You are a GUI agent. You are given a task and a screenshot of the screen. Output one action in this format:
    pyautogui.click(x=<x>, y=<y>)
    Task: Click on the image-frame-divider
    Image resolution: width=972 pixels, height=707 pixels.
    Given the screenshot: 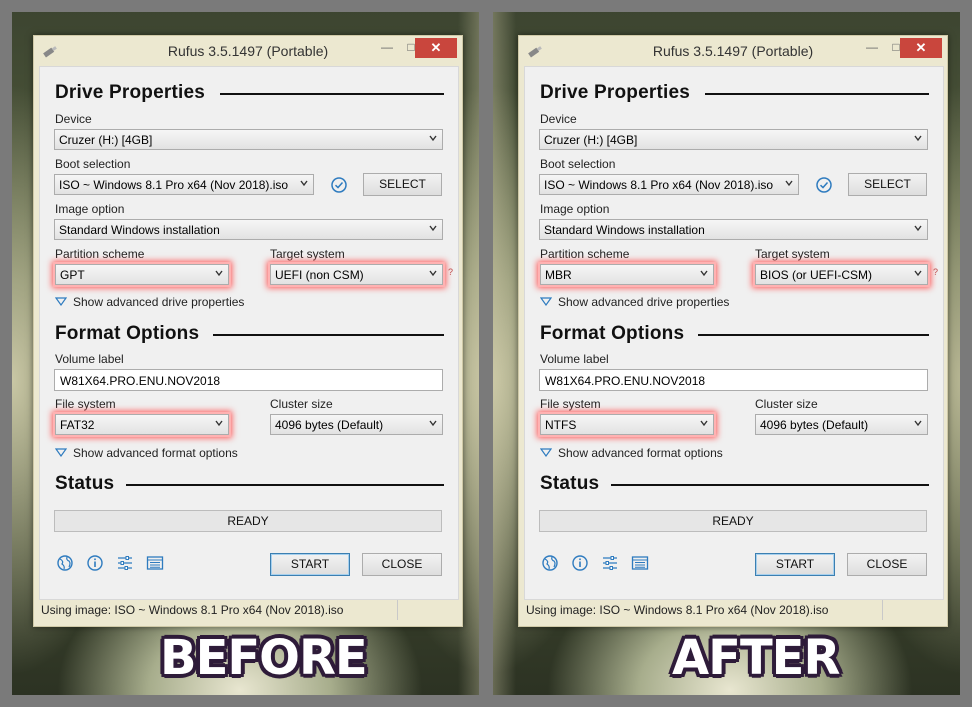 What is the action you would take?
    pyautogui.click(x=486, y=353)
    